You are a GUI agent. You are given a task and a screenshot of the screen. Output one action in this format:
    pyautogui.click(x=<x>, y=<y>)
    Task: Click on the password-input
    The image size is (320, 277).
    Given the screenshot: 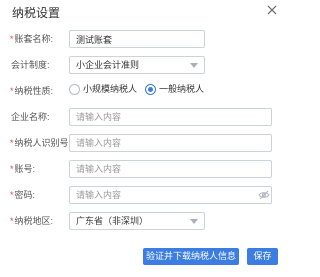 What is the action you would take?
    pyautogui.click(x=170, y=195)
    